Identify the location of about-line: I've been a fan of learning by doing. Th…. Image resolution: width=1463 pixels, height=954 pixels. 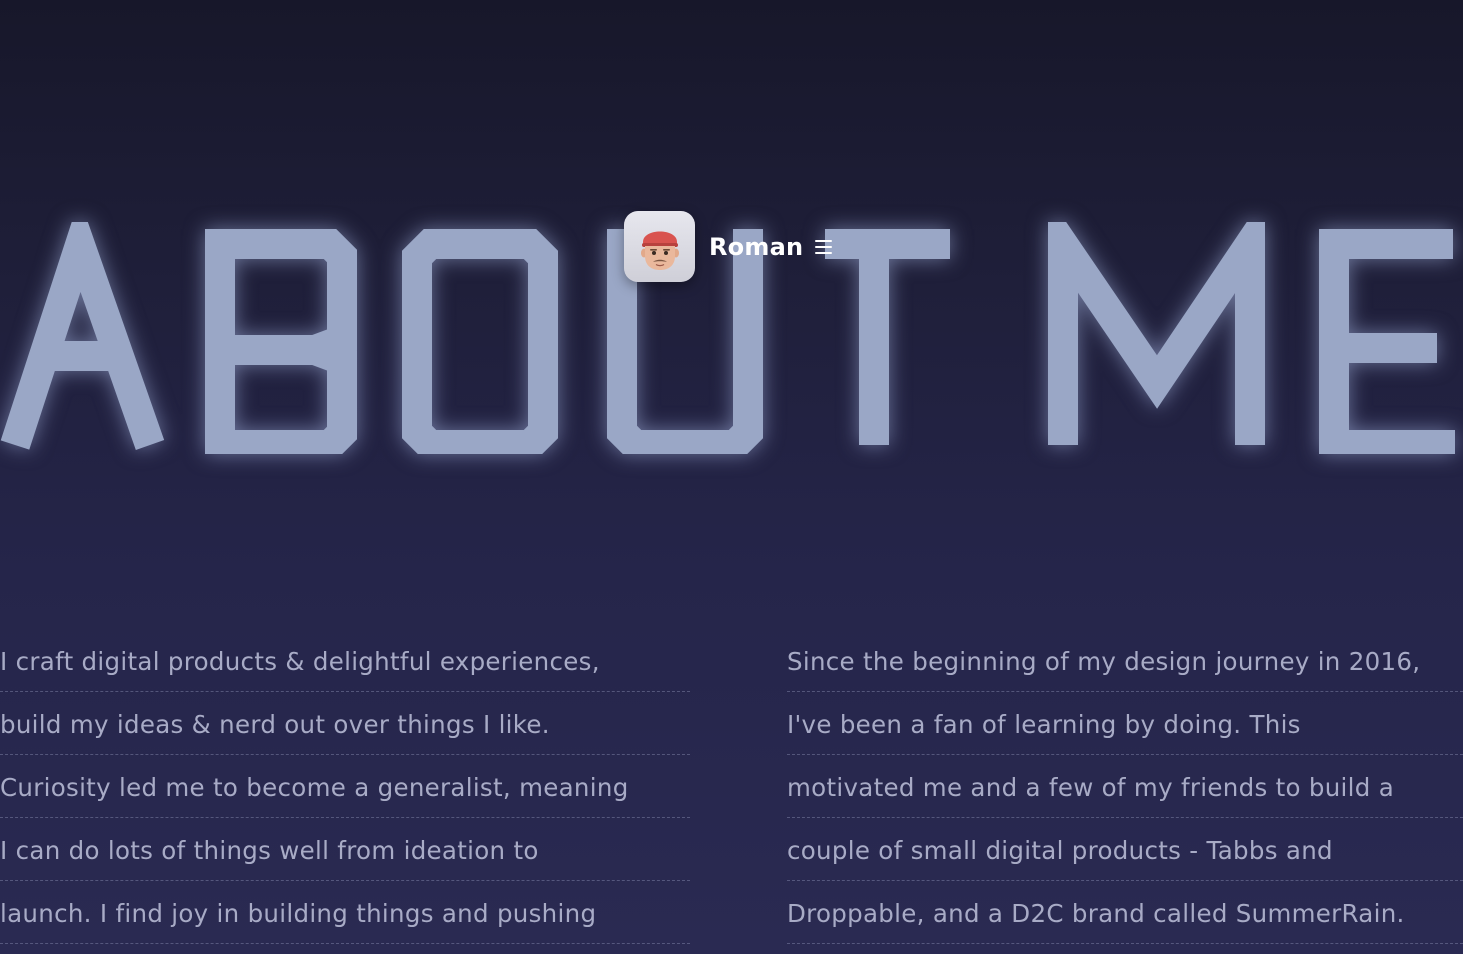
(1125, 724).